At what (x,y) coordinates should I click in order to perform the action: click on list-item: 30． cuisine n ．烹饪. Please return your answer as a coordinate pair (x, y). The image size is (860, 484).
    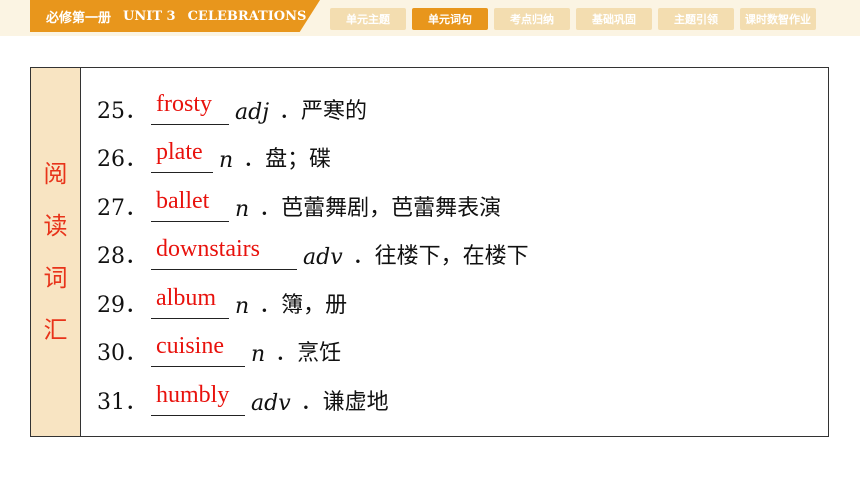
    Looking at the image, I should click on (313, 349).